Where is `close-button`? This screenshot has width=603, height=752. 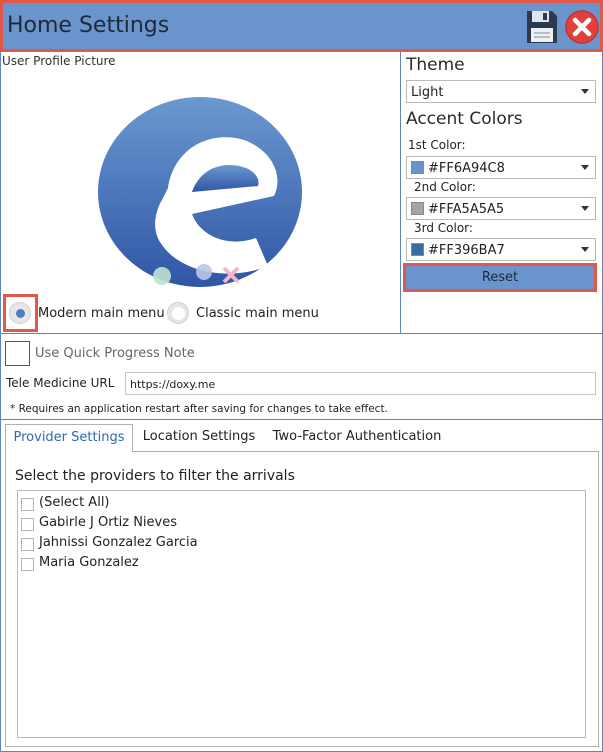 close-button is located at coordinates (582, 27).